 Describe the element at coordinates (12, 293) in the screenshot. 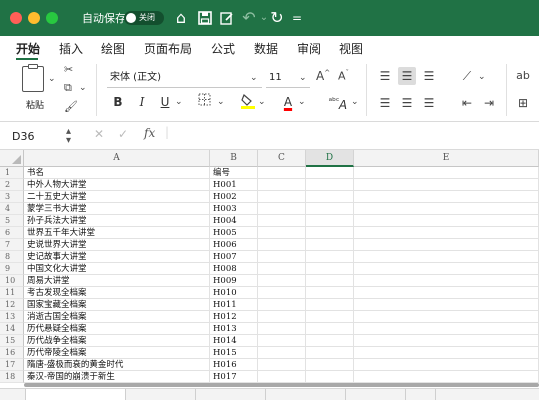

I see `row-number: 11` at that location.